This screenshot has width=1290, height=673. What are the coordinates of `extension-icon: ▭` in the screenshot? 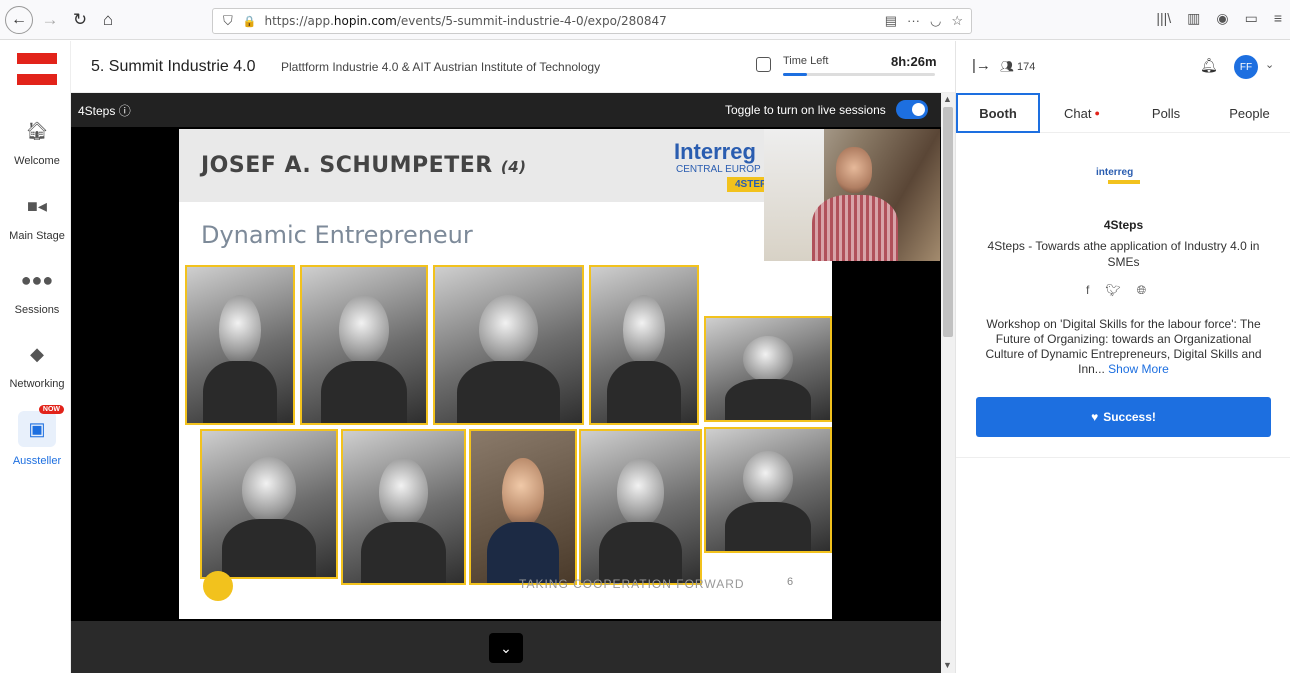 It's located at (1251, 18).